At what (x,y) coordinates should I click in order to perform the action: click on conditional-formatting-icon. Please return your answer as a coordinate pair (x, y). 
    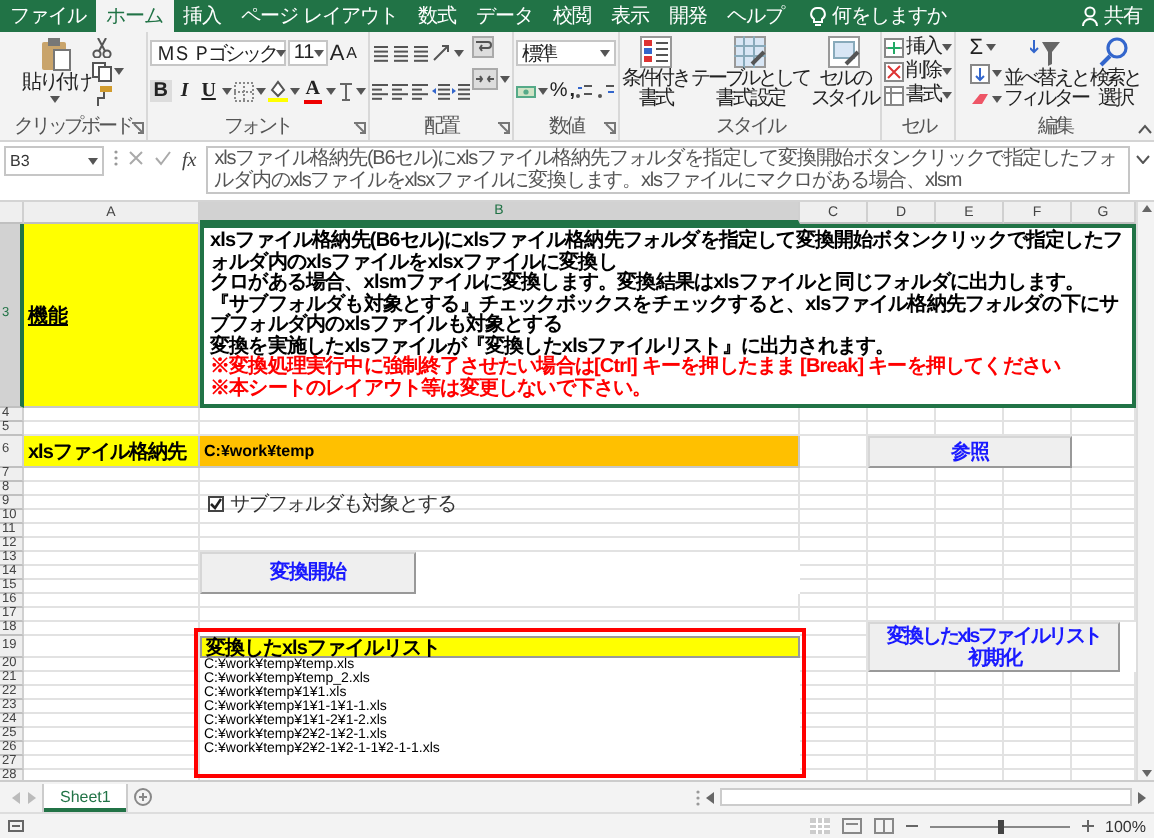
    Looking at the image, I should click on (655, 52).